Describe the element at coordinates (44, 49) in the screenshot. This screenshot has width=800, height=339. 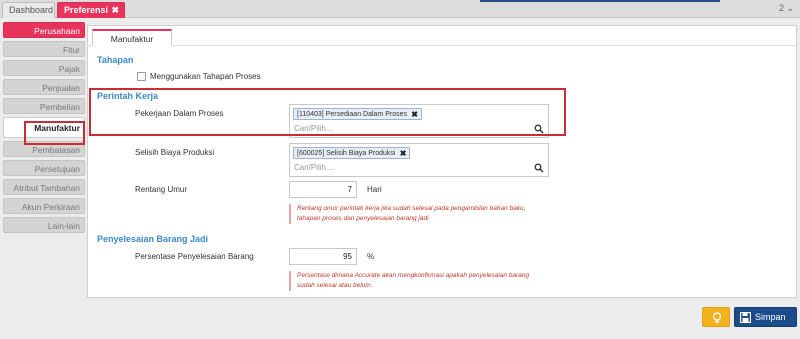
I see `sidebar-item-fitur: Fitur` at that location.